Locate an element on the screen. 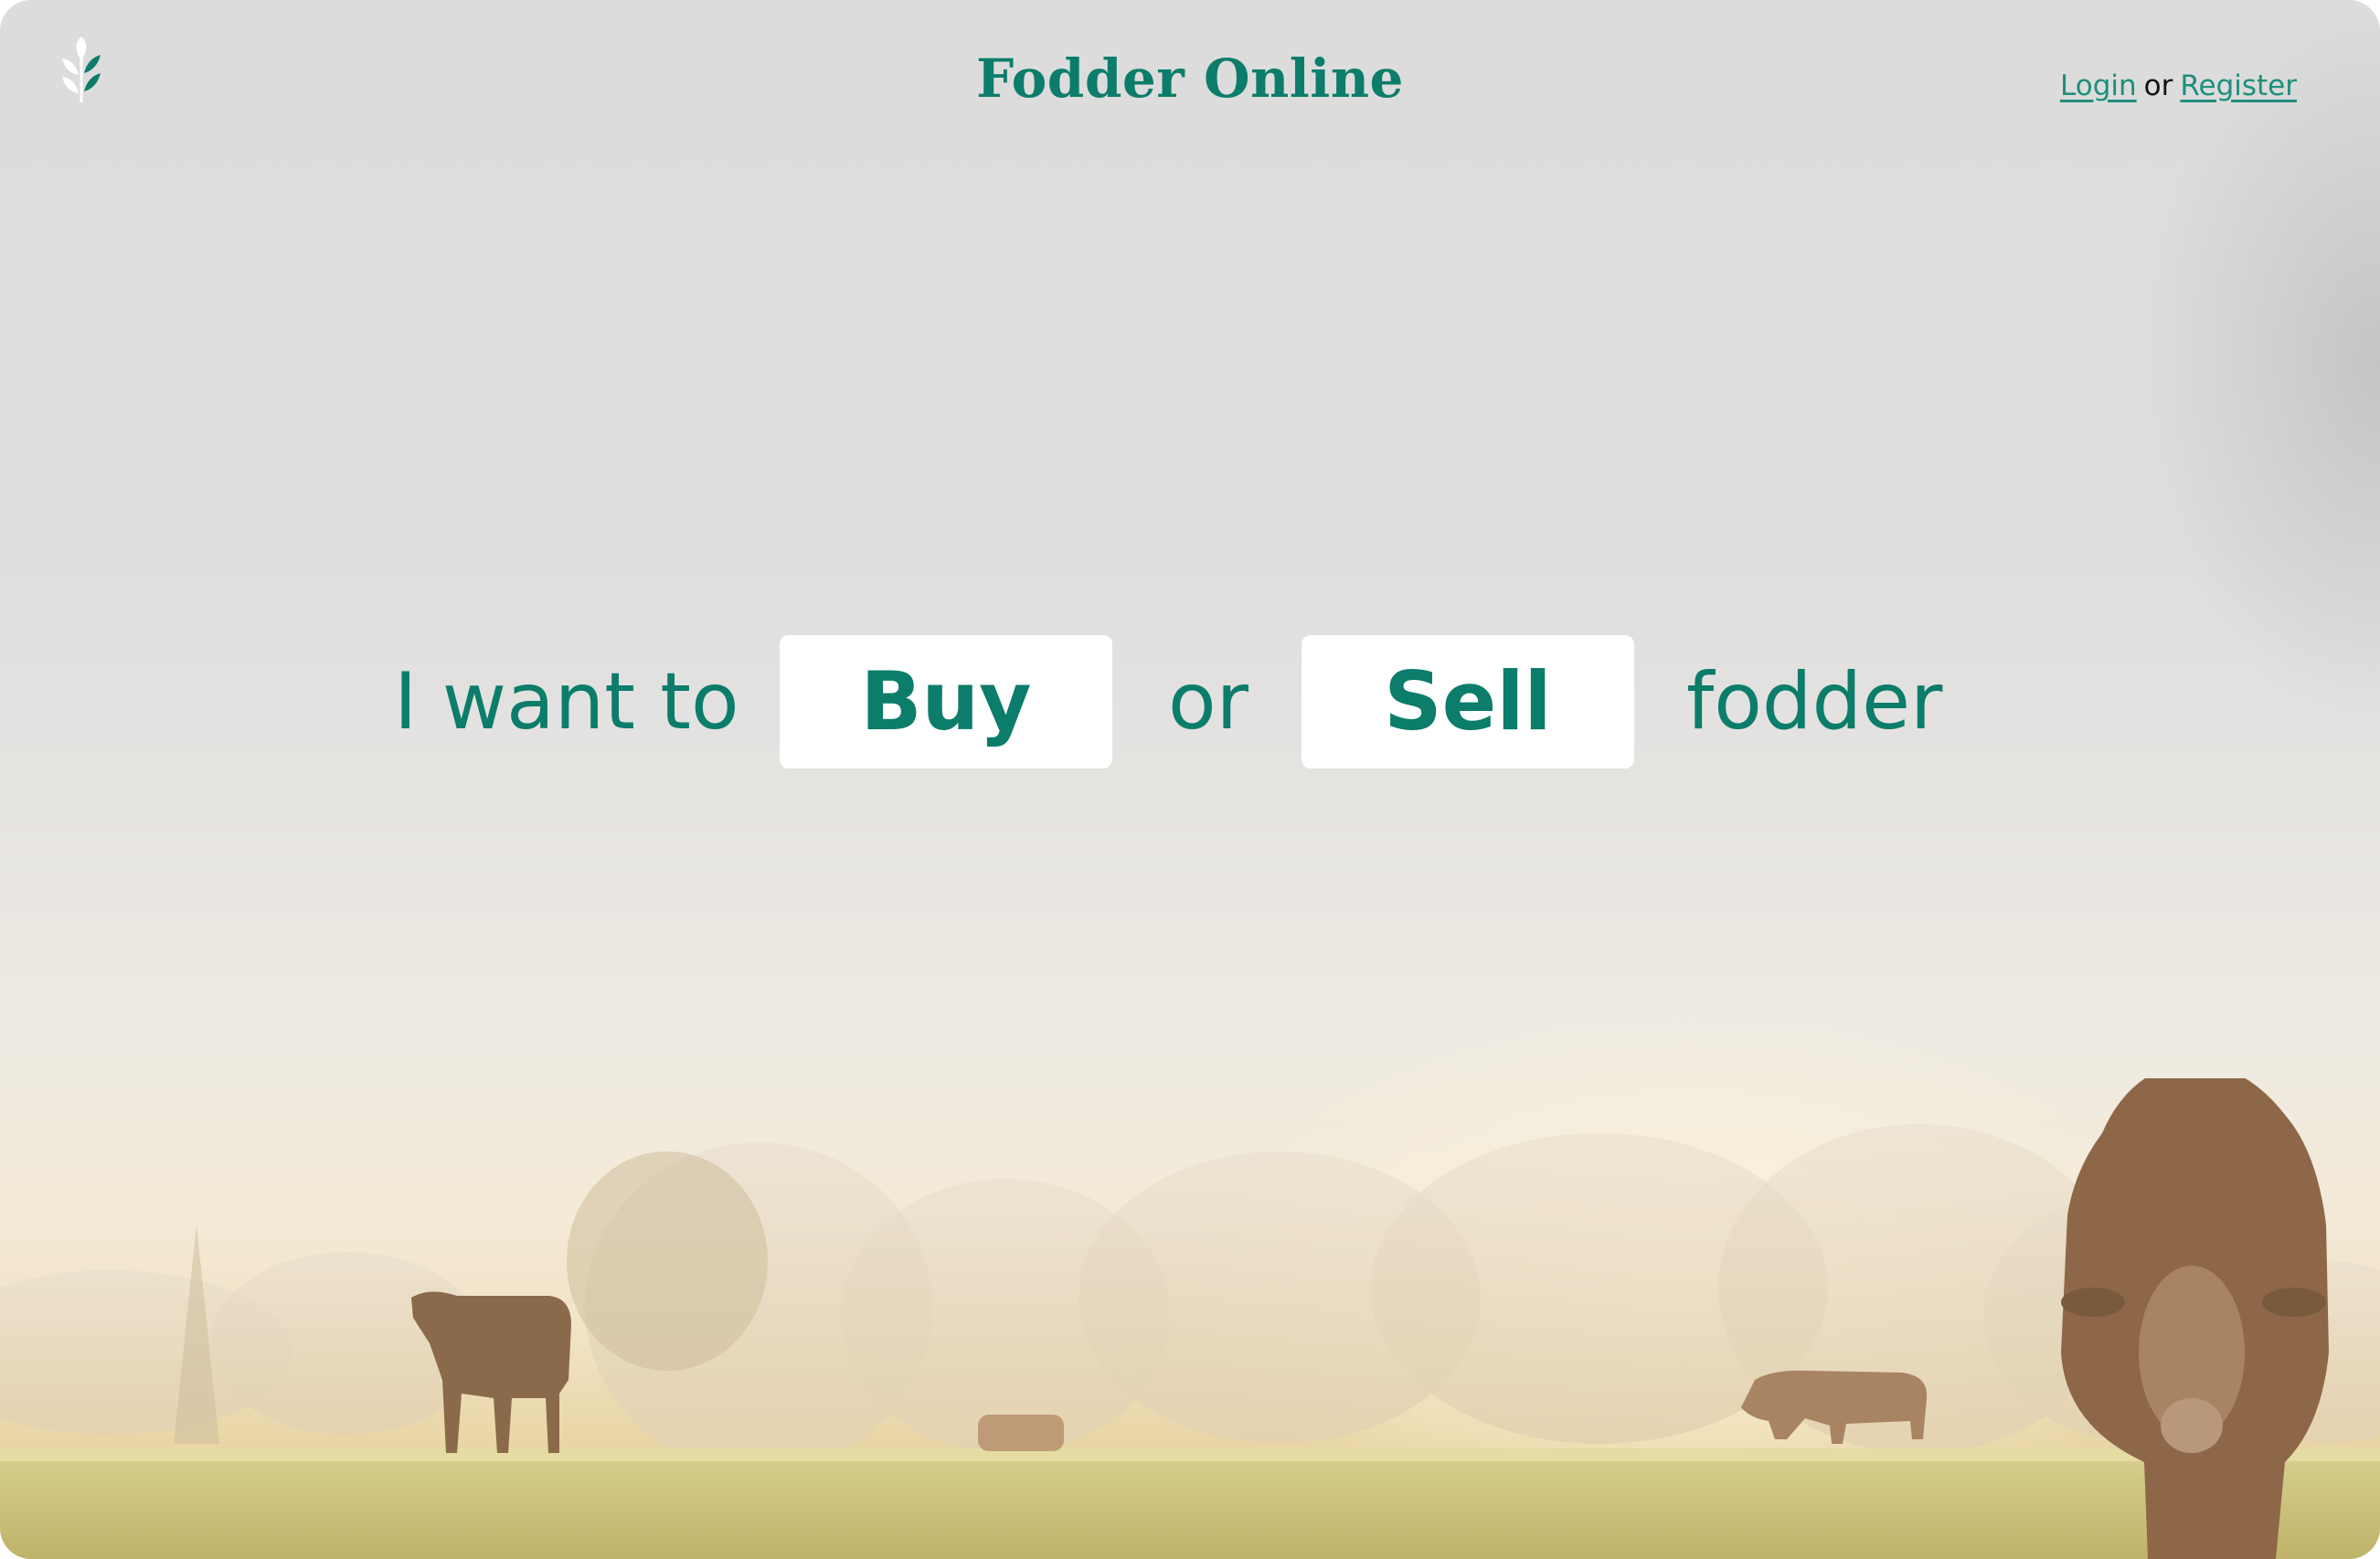 Image resolution: width=2380 pixels, height=1559 pixels. cow-right is located at coordinates (2195, 1318).